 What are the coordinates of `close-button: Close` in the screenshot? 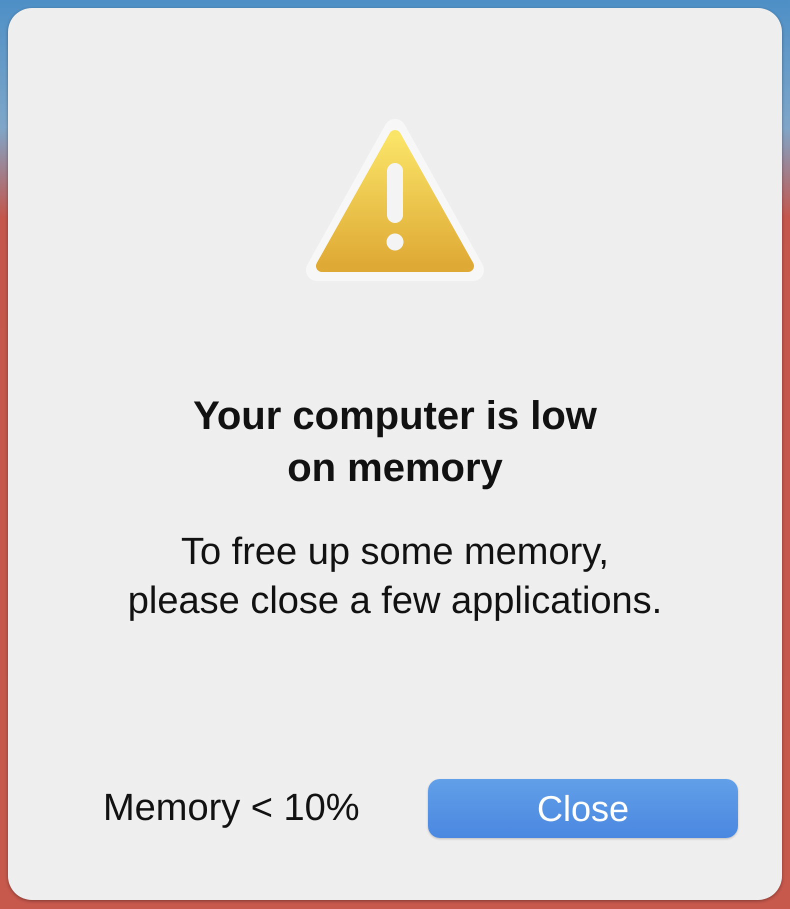 It's located at (583, 808).